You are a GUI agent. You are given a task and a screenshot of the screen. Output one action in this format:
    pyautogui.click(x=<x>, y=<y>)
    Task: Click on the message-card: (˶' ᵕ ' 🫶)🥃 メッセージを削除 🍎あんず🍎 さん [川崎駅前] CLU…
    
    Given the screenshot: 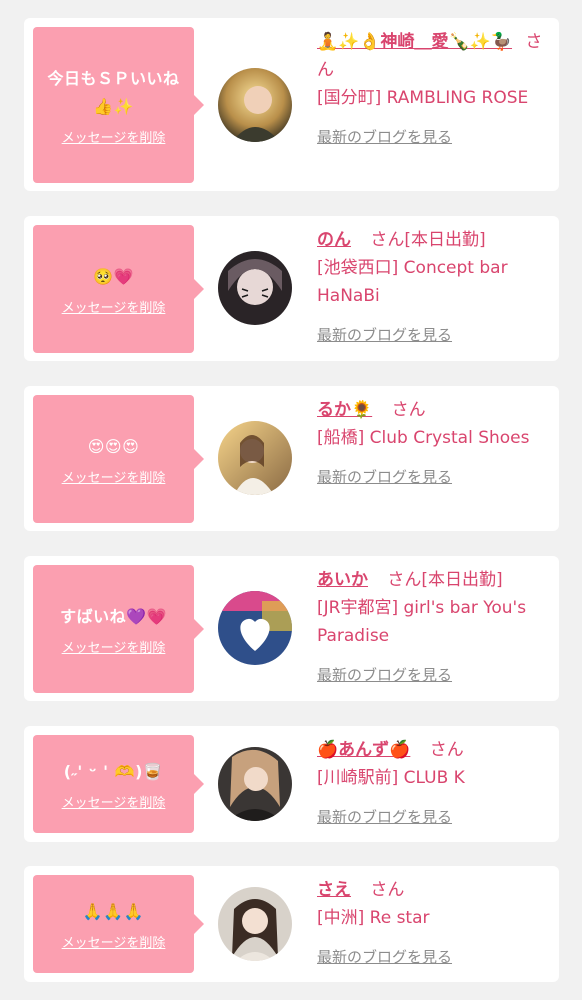 What is the action you would take?
    pyautogui.click(x=291, y=784)
    